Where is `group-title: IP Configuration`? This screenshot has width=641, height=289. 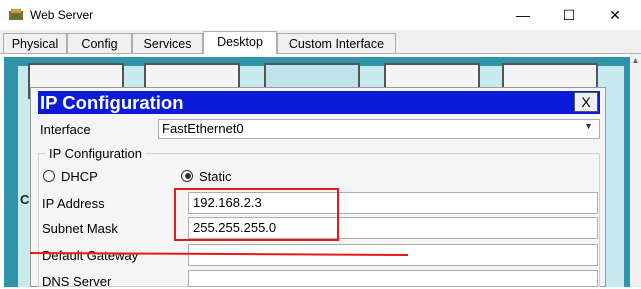 group-title: IP Configuration is located at coordinates (95, 153).